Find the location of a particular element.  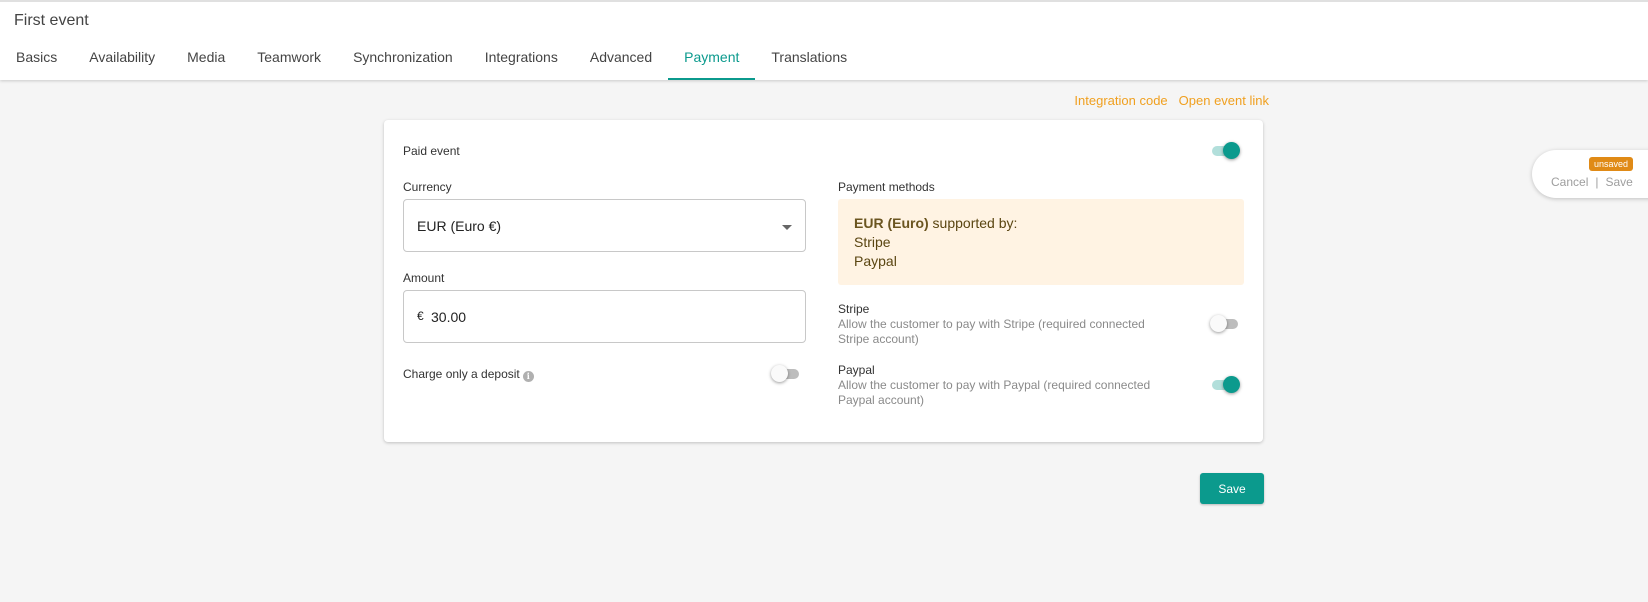

deposit-toggle is located at coordinates (786, 374).